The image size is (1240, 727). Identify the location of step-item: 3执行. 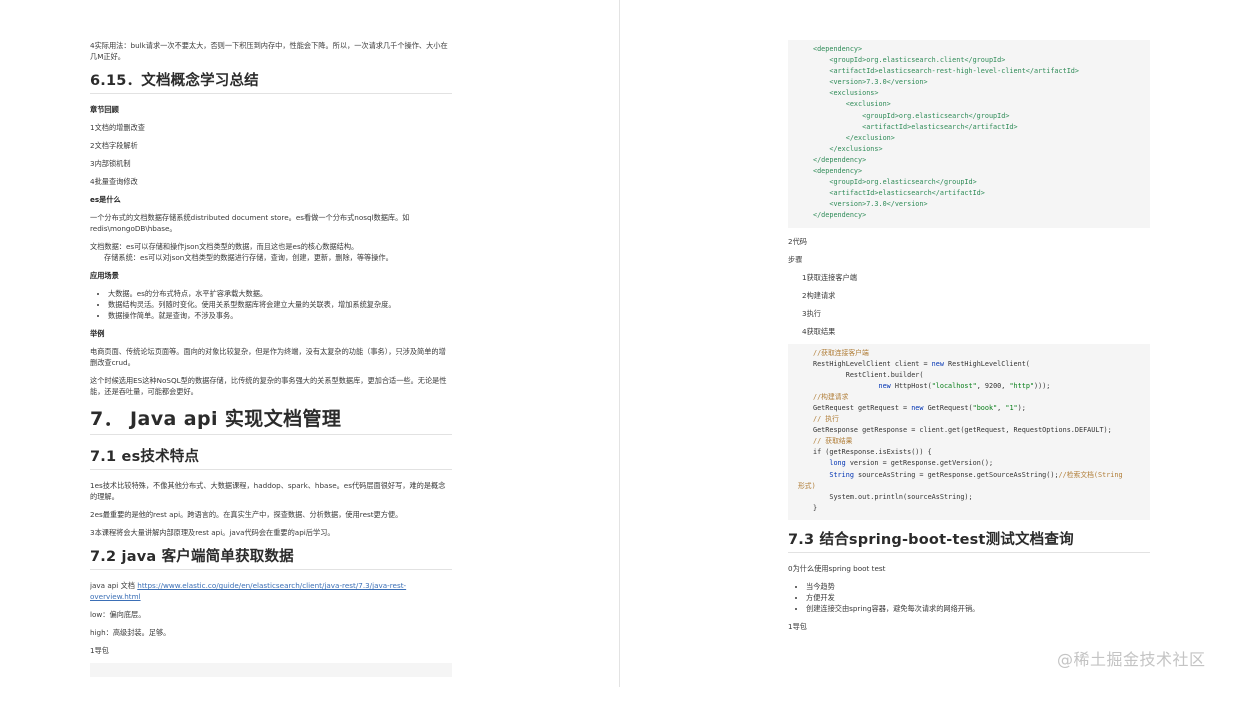
(811, 313).